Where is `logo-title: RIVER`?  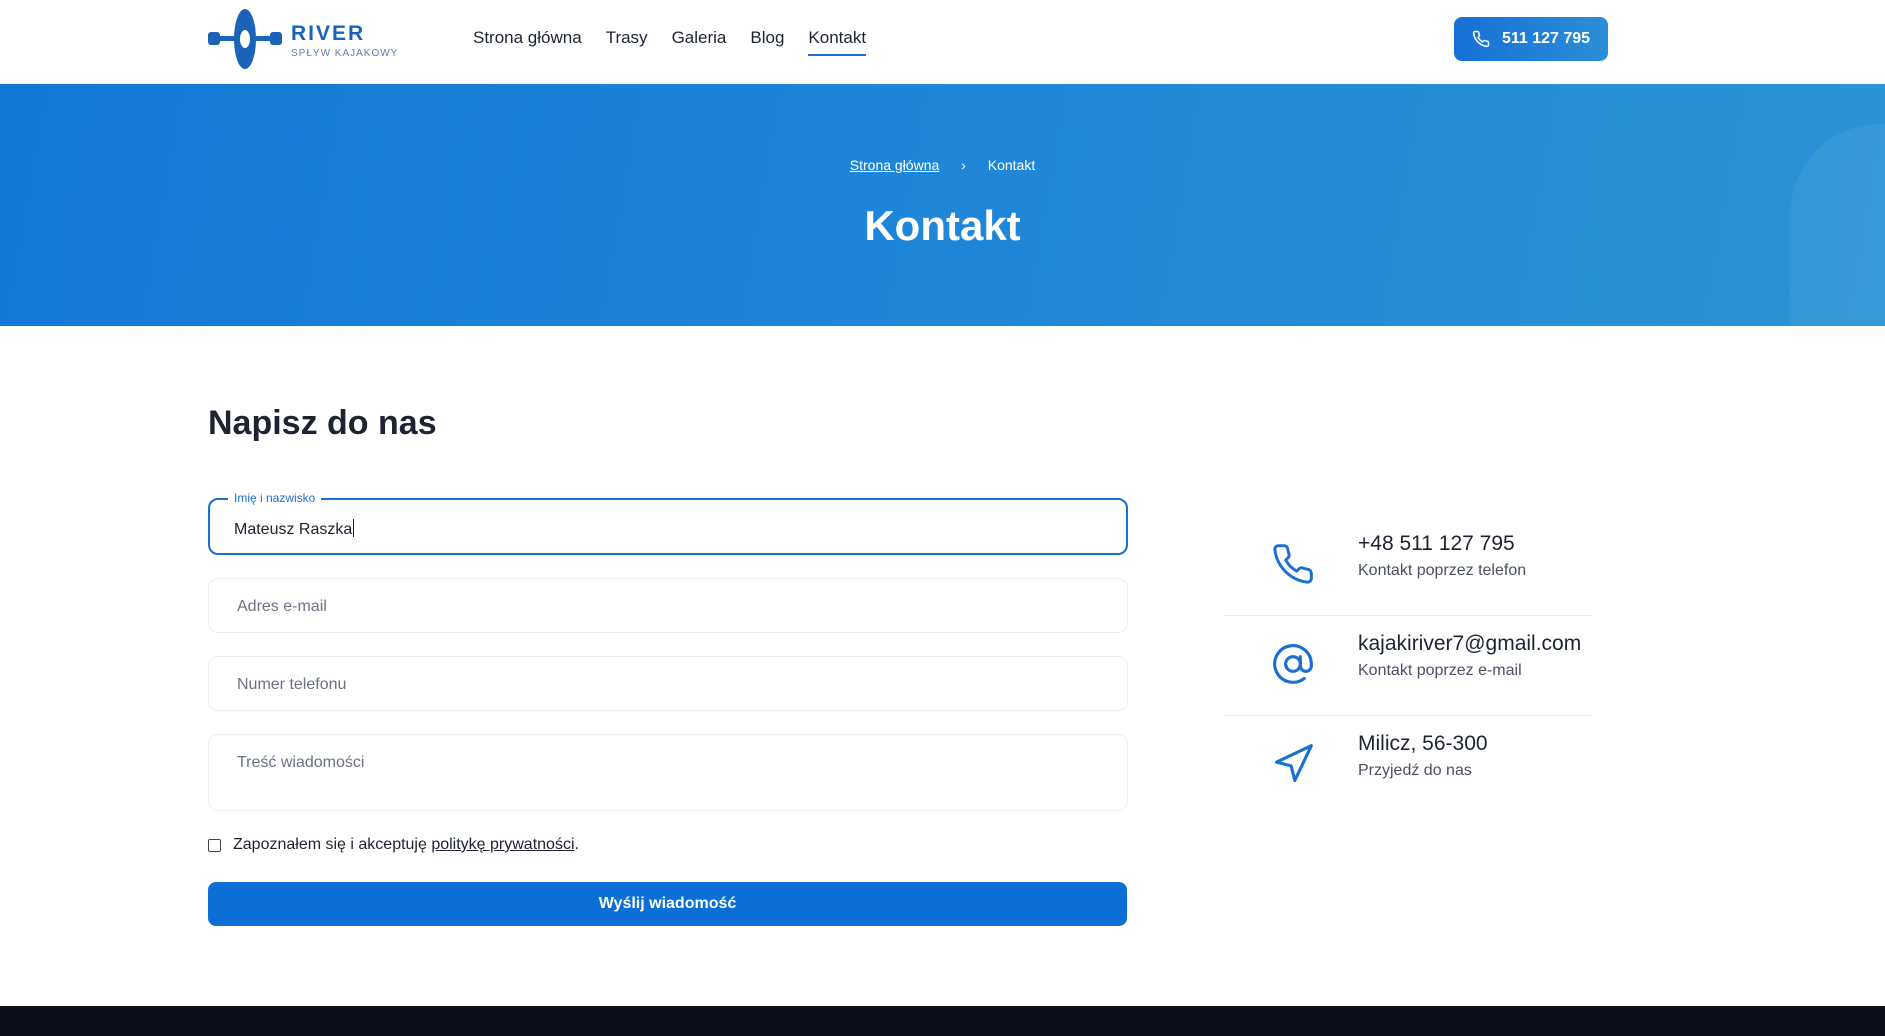 logo-title: RIVER is located at coordinates (328, 33).